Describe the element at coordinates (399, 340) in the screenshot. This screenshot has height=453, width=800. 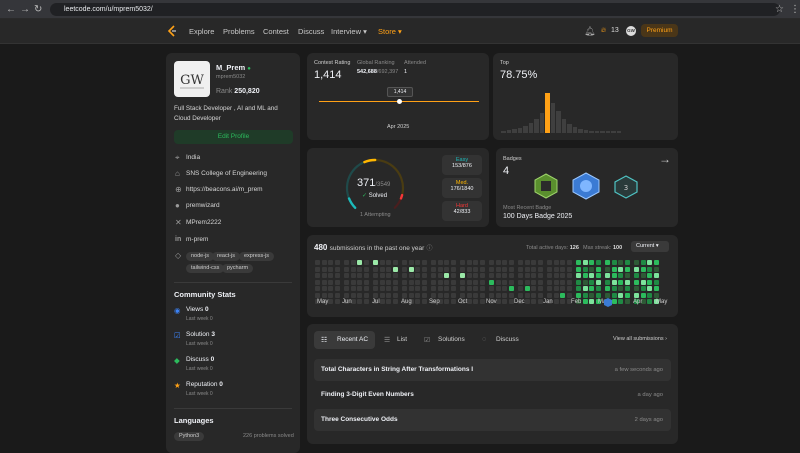
I see `tab-list: ☰ List` at that location.